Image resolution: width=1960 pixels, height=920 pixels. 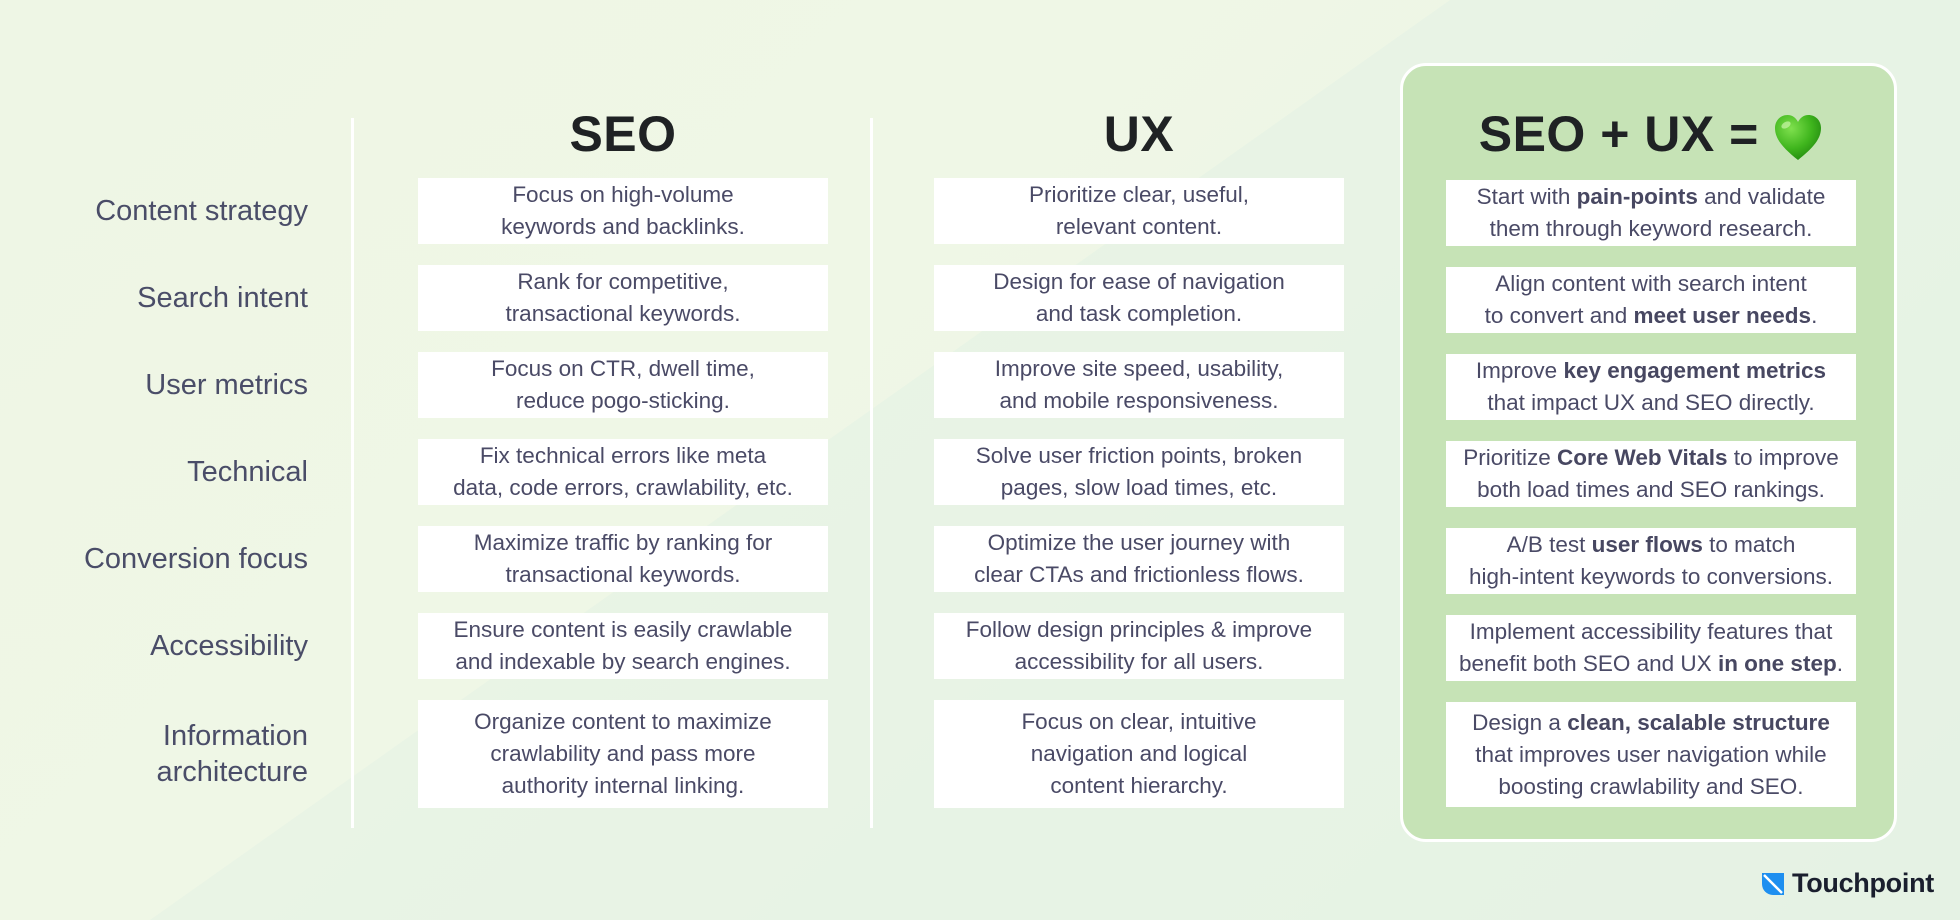 What do you see at coordinates (1798, 137) in the screenshot?
I see `green-heart-icon` at bounding box center [1798, 137].